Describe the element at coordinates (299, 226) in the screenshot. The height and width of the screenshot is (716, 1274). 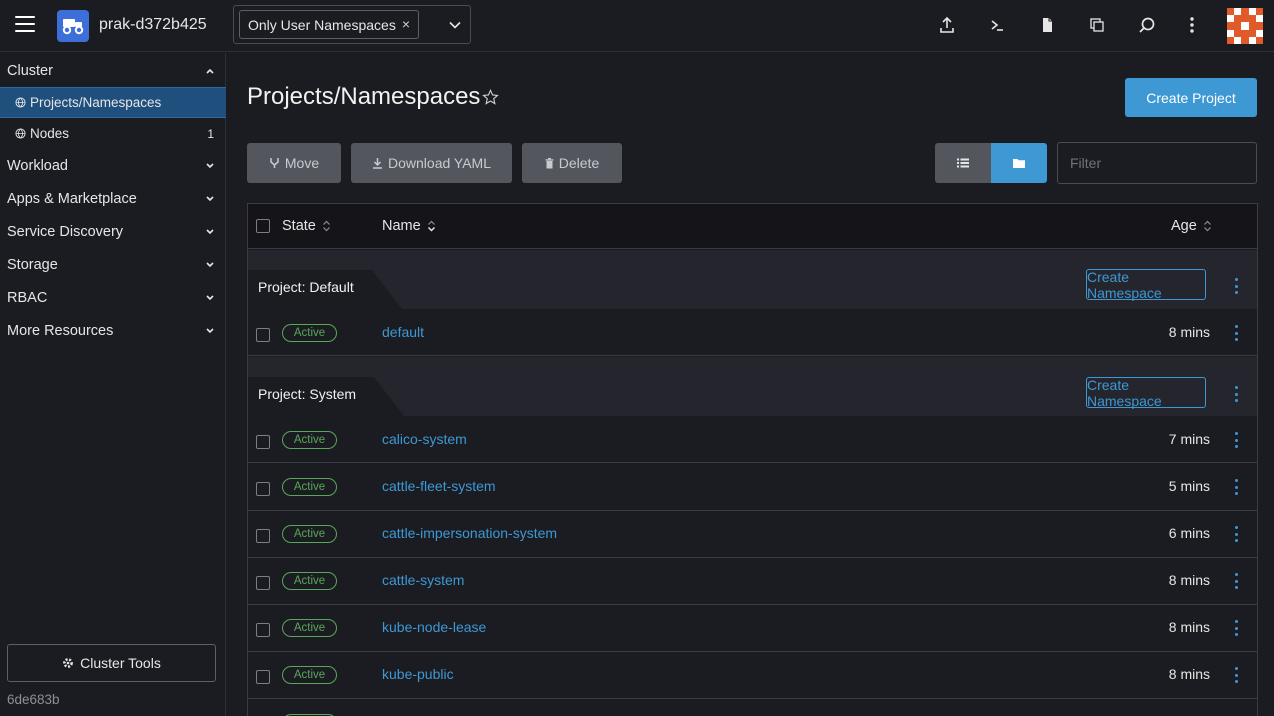
I see `column-header-state-label: State` at that location.